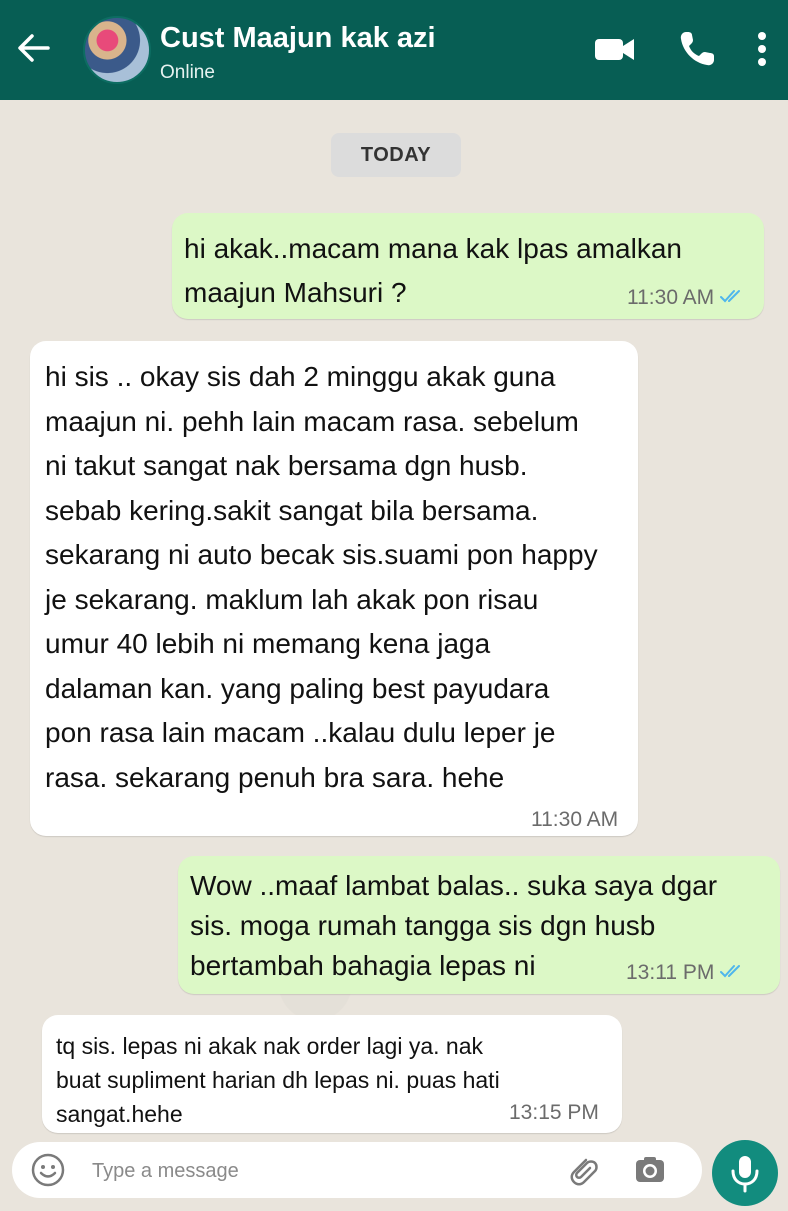 The height and width of the screenshot is (1211, 788). What do you see at coordinates (615, 49) in the screenshot?
I see `video-call-icon` at bounding box center [615, 49].